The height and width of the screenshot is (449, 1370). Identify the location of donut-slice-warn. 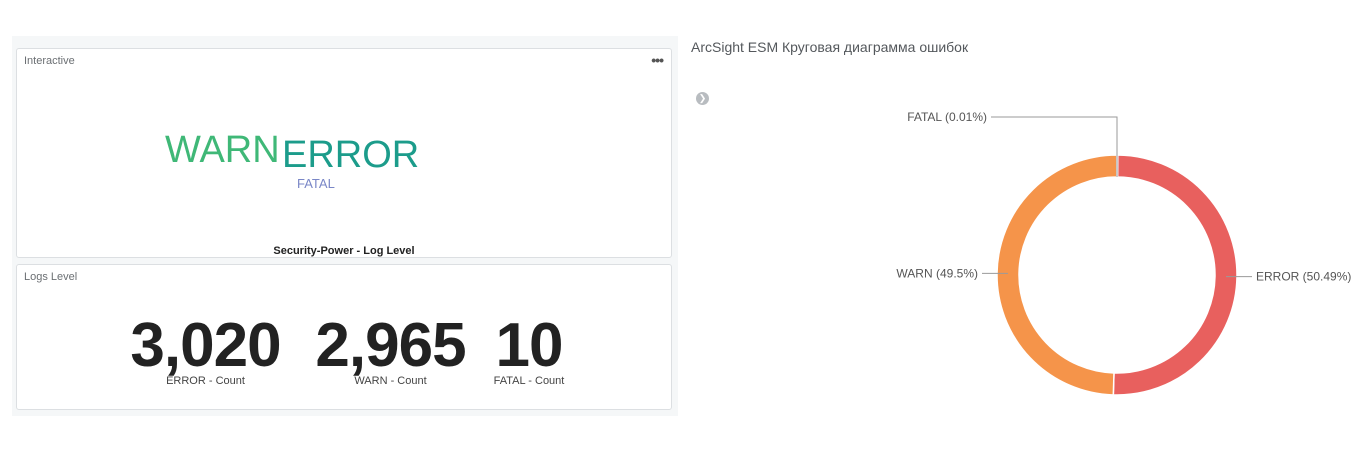
(1057, 275).